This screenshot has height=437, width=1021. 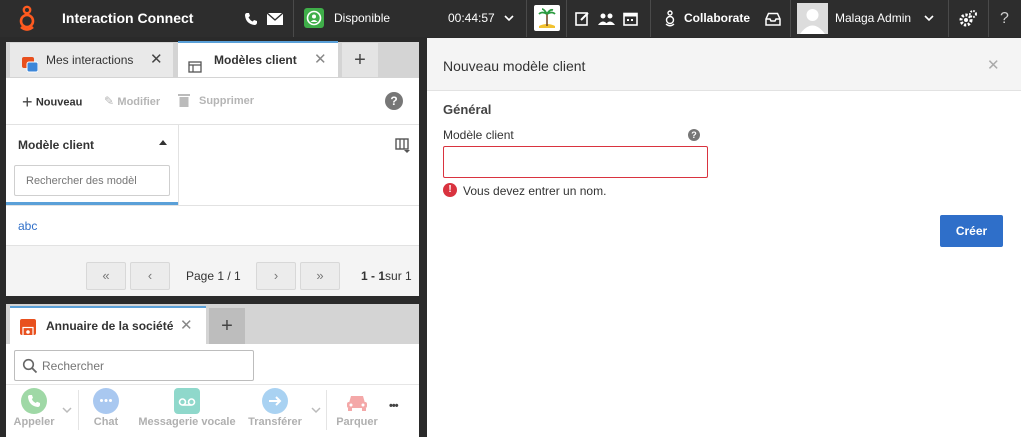 I want to click on tab-label: Modèles client, so click(x=255, y=60).